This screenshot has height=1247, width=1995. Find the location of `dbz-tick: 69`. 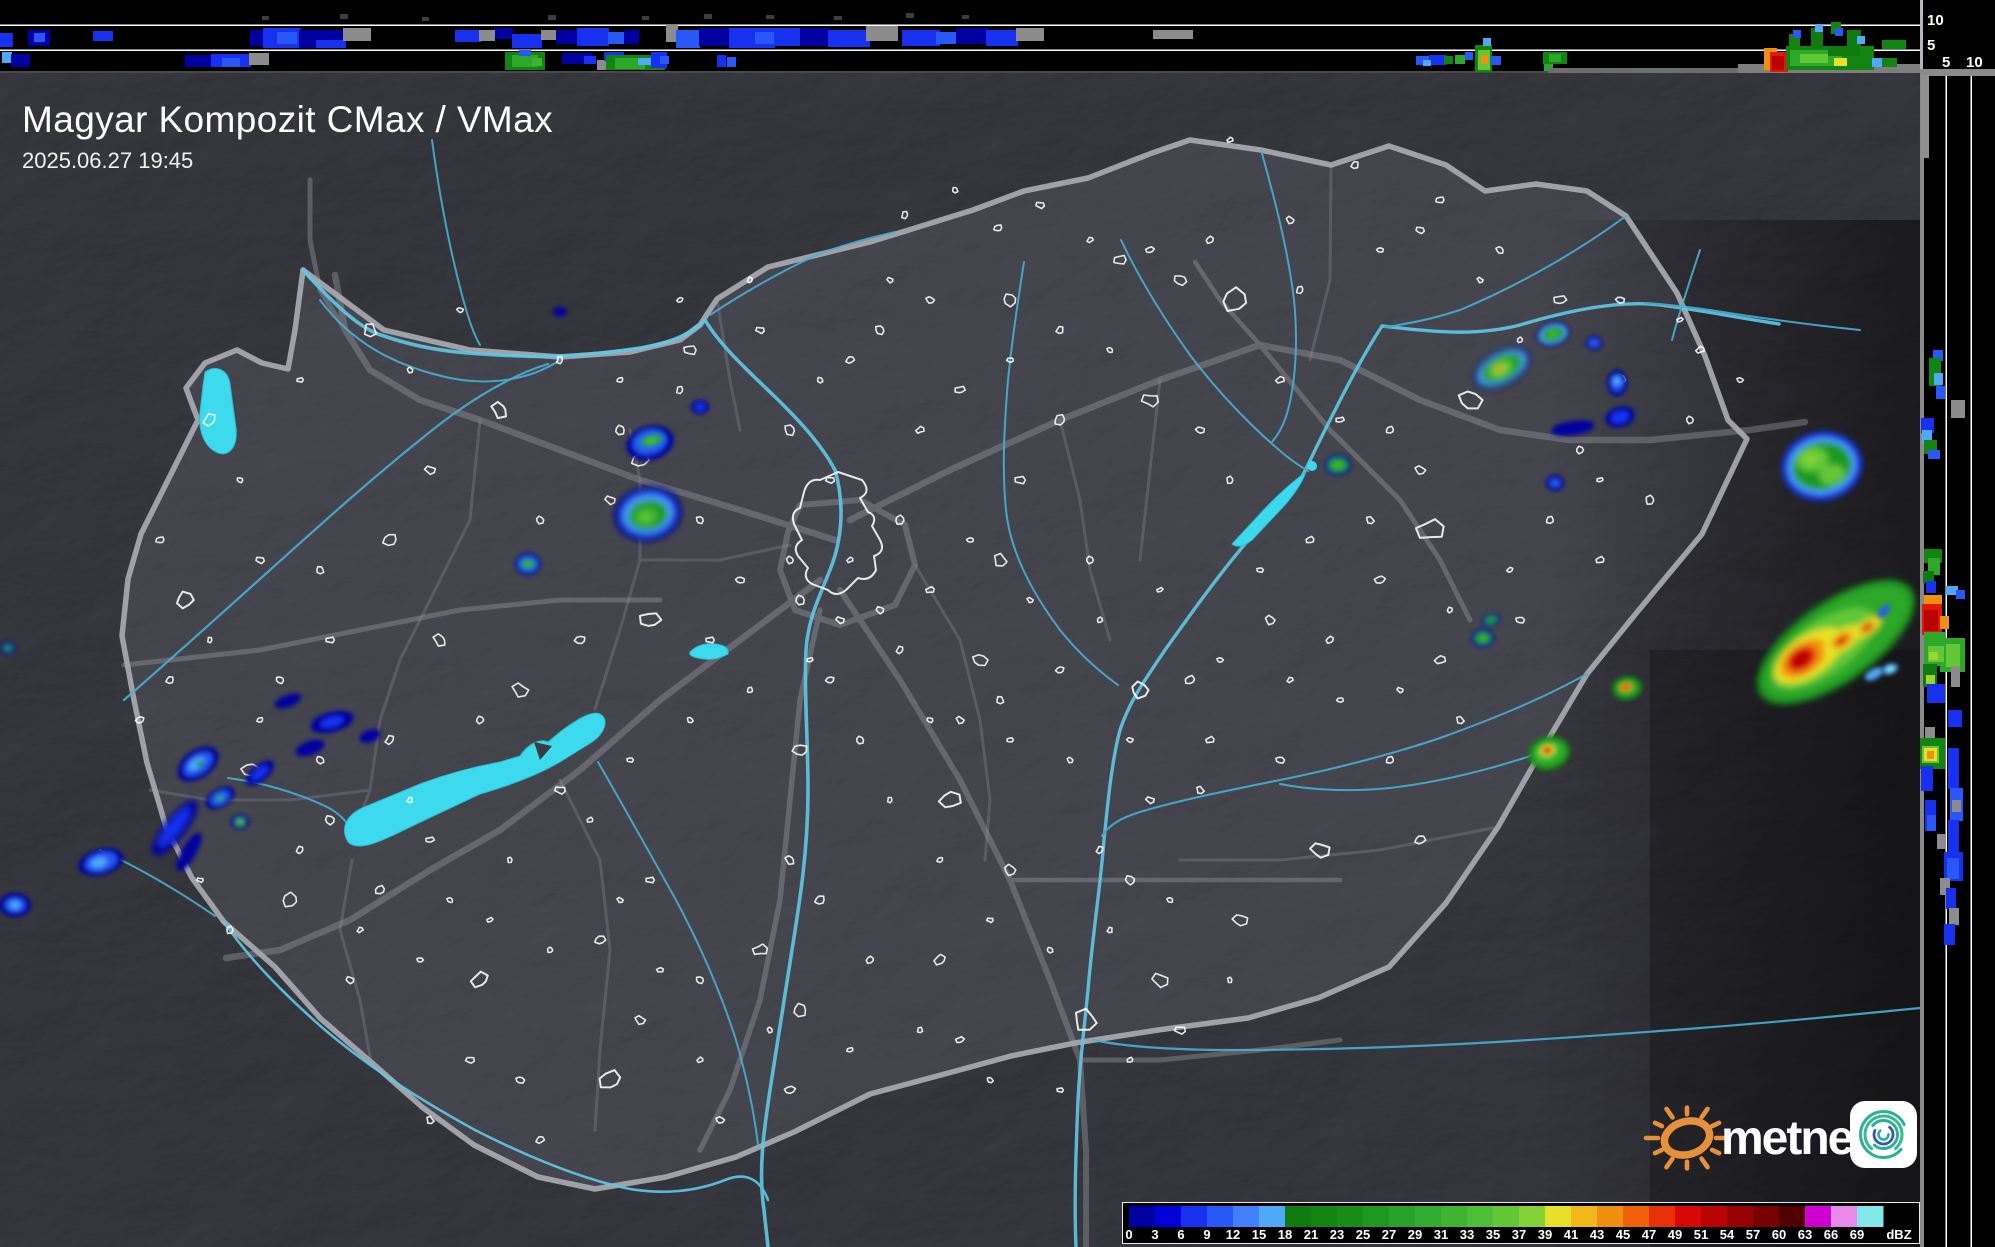

dbz-tick: 69 is located at coordinates (1857, 1234).